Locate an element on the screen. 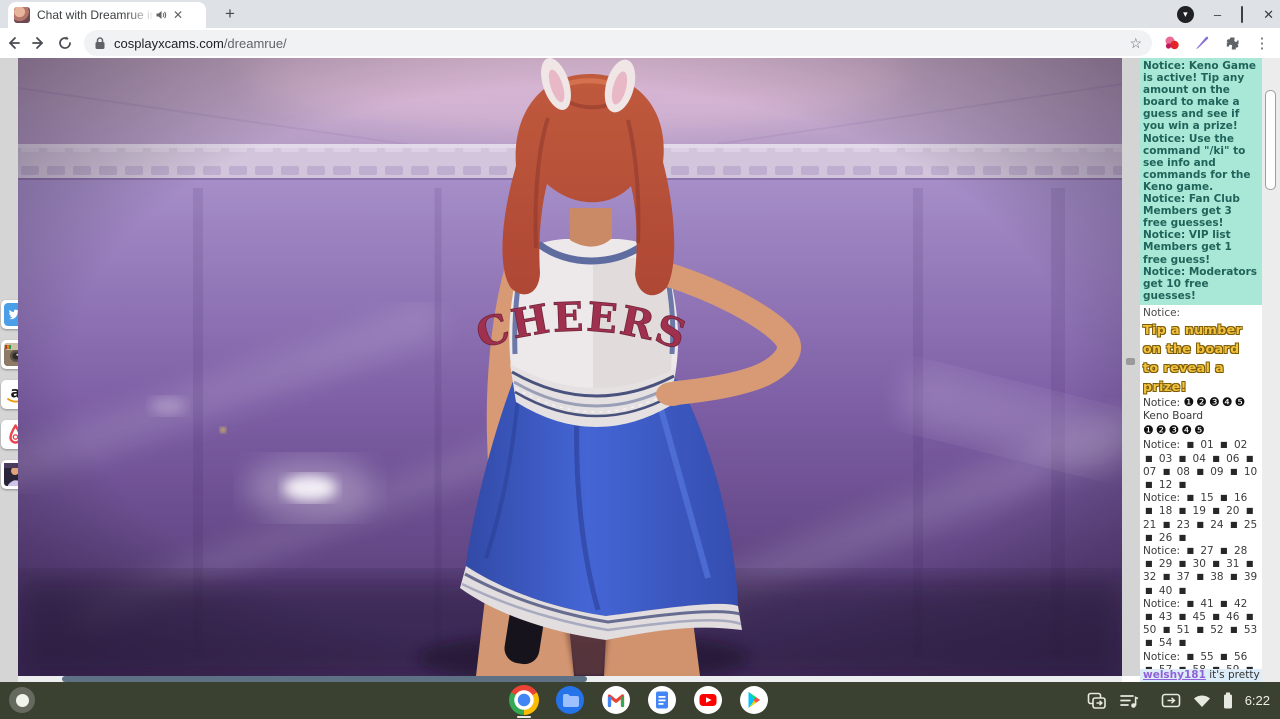 This screenshot has width=1280, height=719. page-vertical-scrollbar is located at coordinates (1131, 367).